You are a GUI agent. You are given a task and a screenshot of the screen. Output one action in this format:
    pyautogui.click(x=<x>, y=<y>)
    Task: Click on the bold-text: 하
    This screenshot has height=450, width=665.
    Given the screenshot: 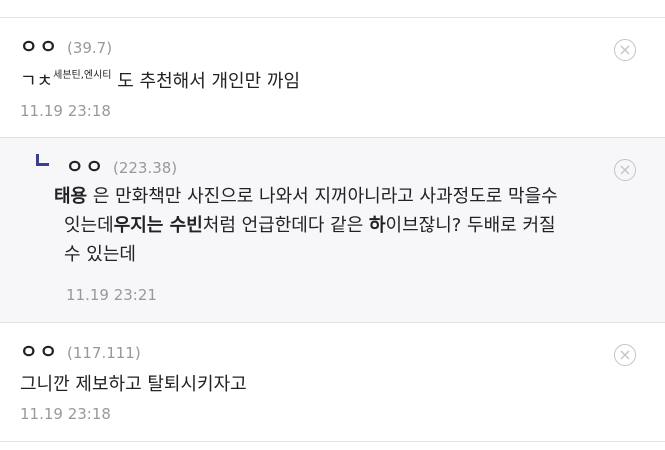 What is the action you would take?
    pyautogui.click(x=377, y=225)
    